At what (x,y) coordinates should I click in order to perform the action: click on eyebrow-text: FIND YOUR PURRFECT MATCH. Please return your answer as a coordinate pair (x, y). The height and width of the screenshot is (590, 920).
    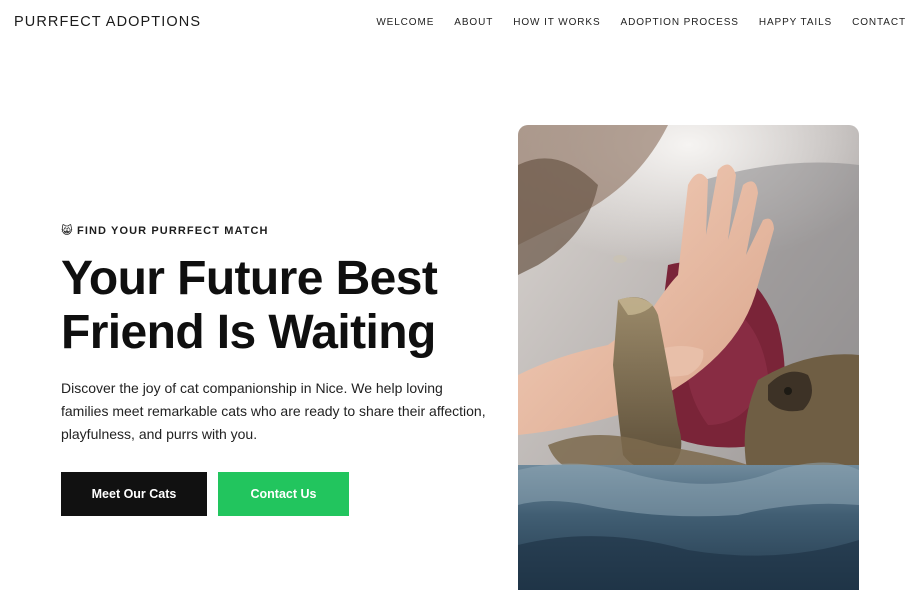
    Looking at the image, I should click on (173, 231).